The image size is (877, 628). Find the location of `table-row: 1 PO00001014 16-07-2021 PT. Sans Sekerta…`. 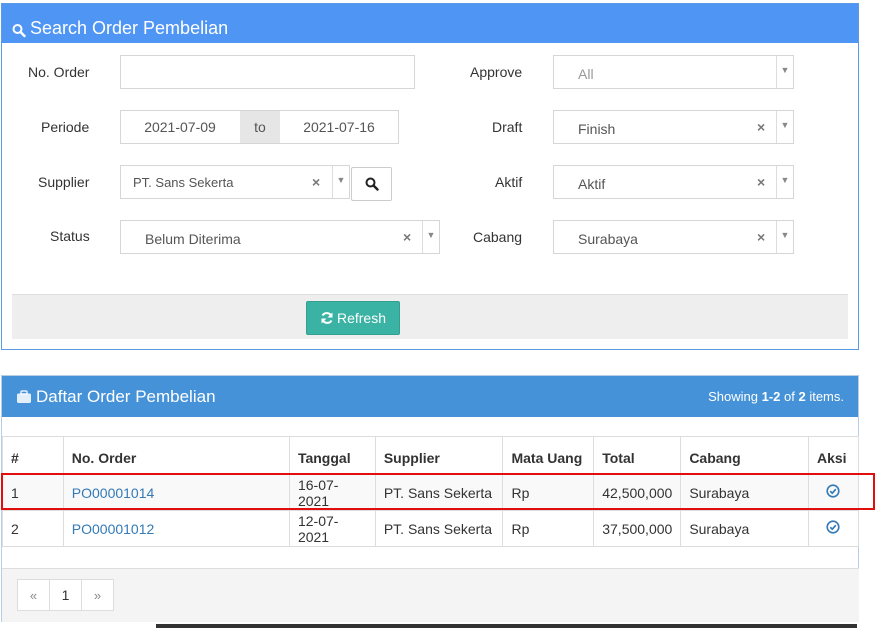

table-row: 1 PO00001014 16-07-2021 PT. Sans Sekerta… is located at coordinates (431, 492).